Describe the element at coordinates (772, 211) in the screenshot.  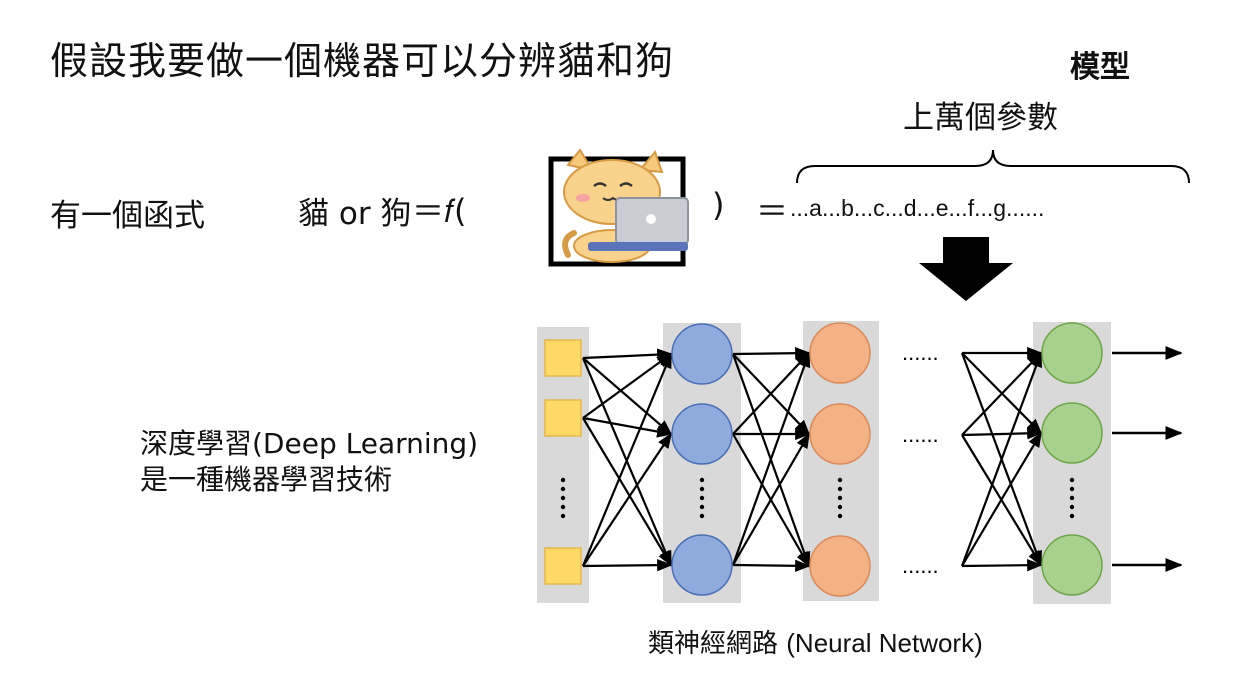
I see `function-equals: ＝` at that location.